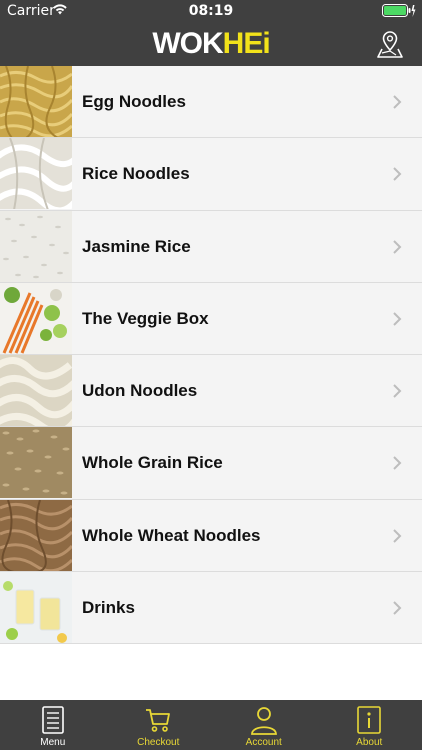 This screenshot has width=422, height=750. I want to click on map-pin-icon, so click(390, 44).